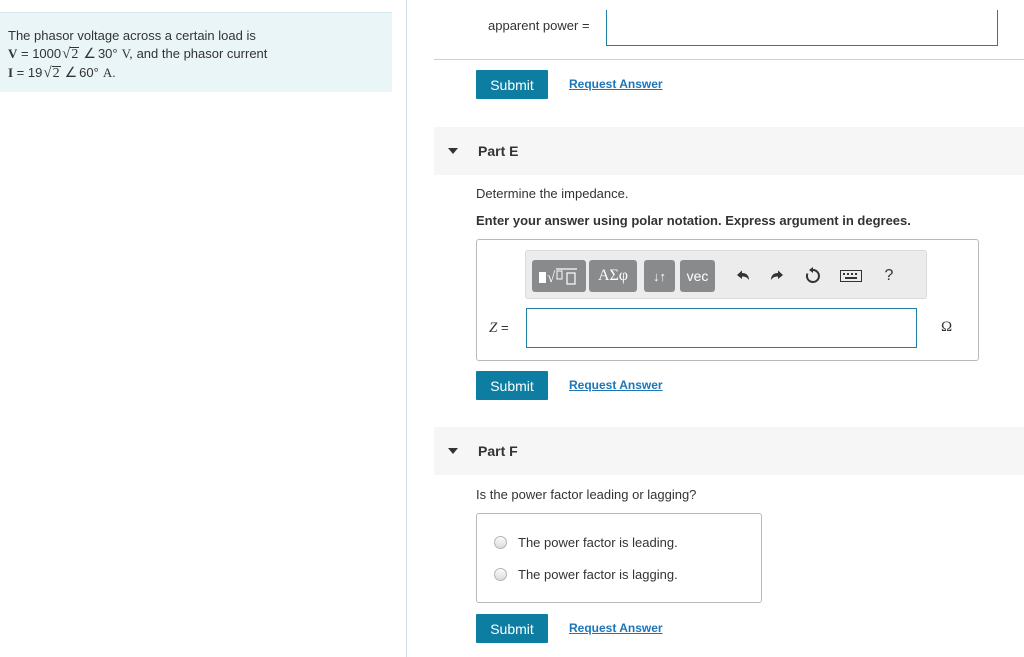 This screenshot has height=657, width=1024. I want to click on current-angle-symbol: ∠, so click(71, 73).